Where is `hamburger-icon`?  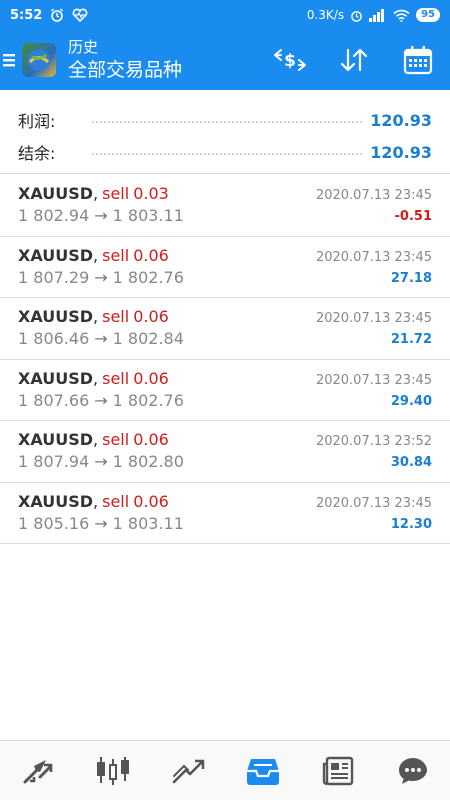 hamburger-icon is located at coordinates (9, 60).